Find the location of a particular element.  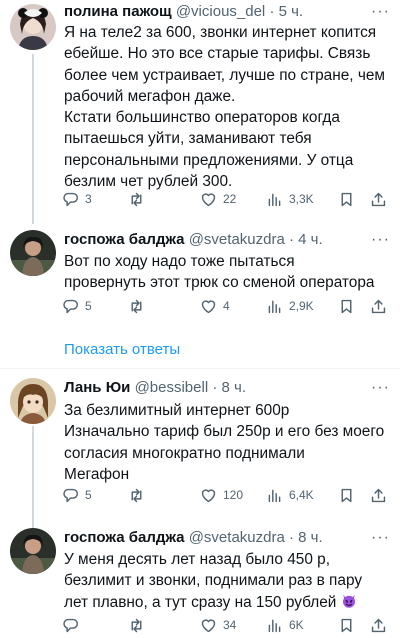

tweet-text-line: согласия многократно поднимали is located at coordinates (184, 453).